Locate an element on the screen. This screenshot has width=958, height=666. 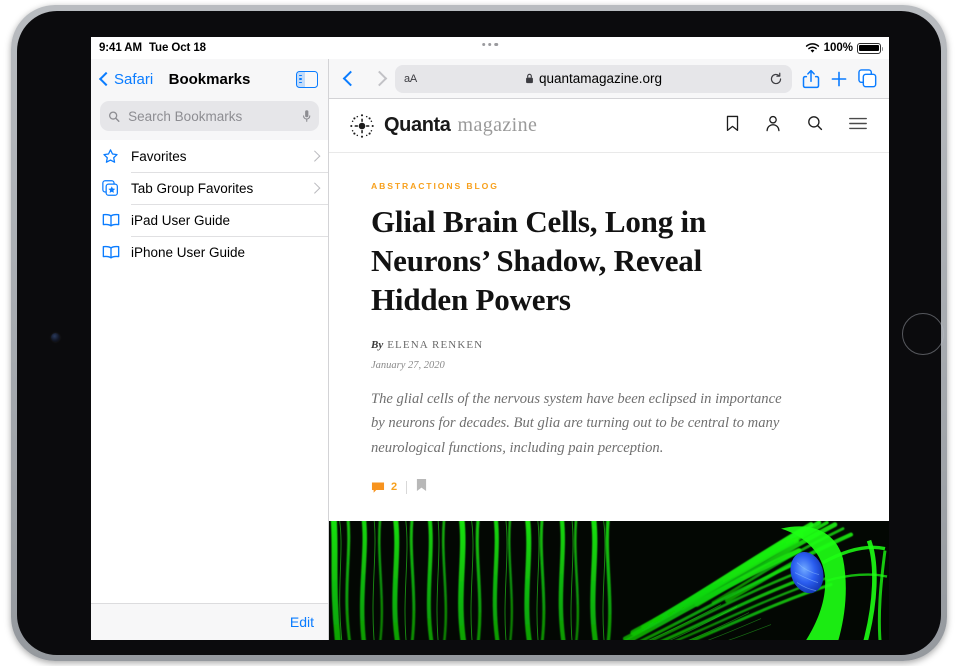
sidebar-footer: Edit is located at coordinates (209, 621).